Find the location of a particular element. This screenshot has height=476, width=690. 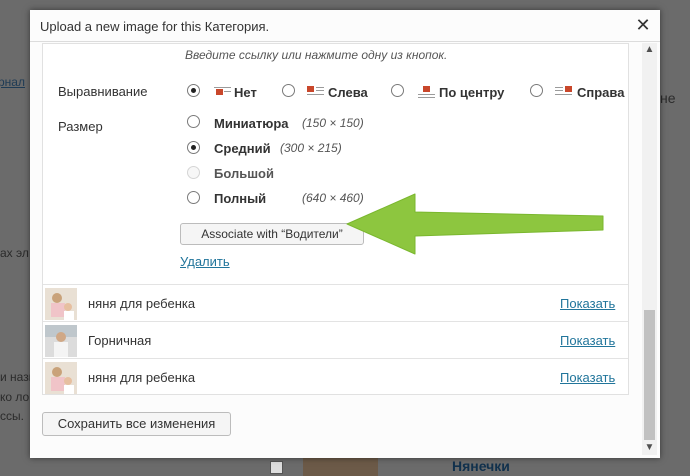

scrollbar-thumb is located at coordinates (649, 375).